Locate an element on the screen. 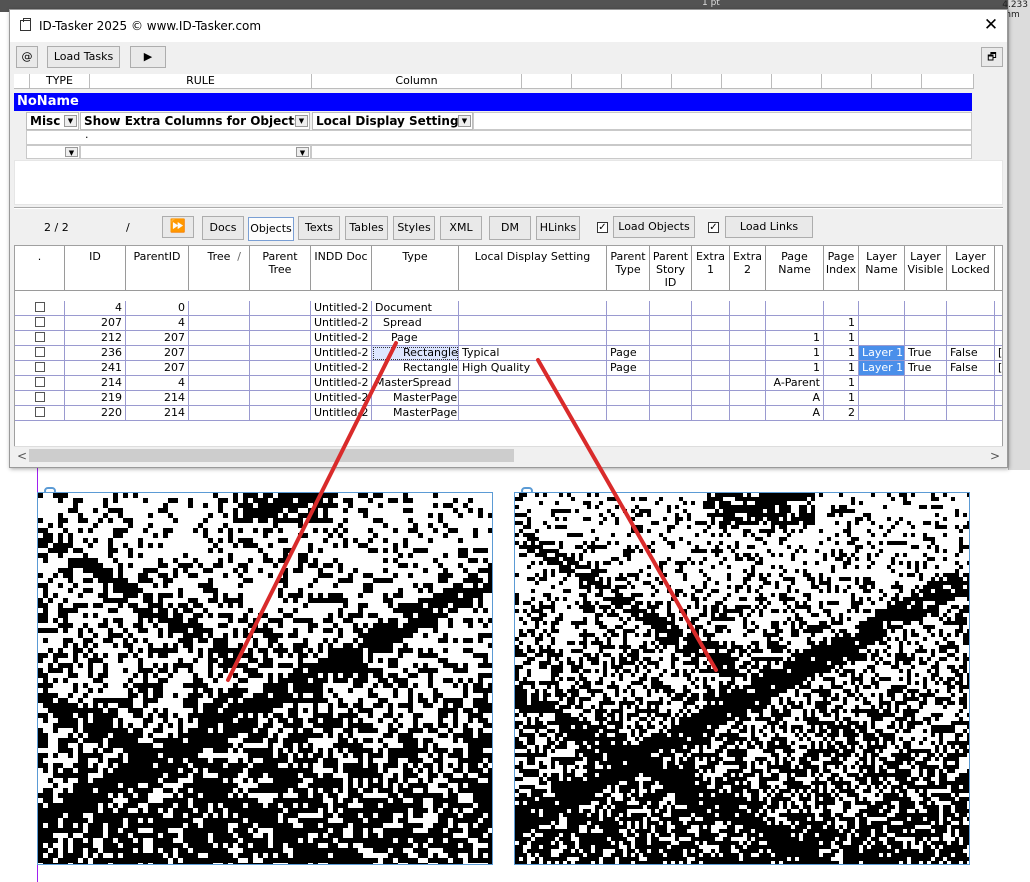 The width and height of the screenshot is (1030, 882). col-header-tree: Tree / is located at coordinates (219, 268).